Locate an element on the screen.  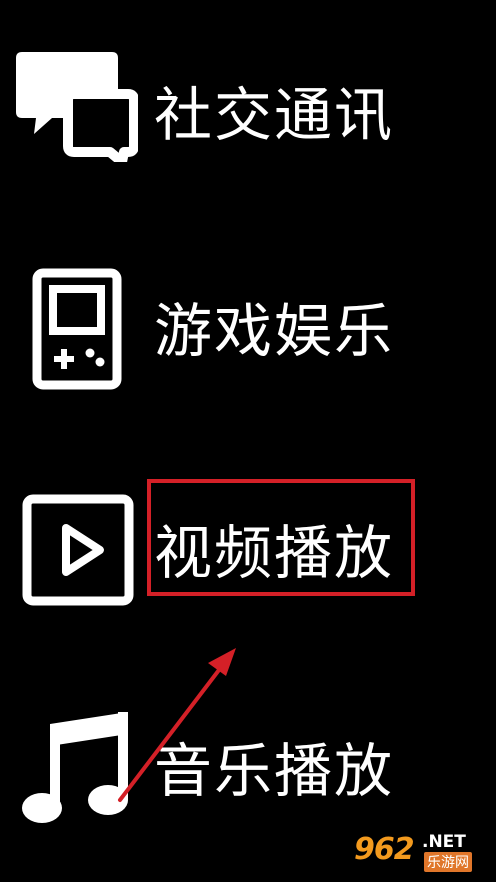
watermark-logo-number: 962 is located at coordinates (384, 849).